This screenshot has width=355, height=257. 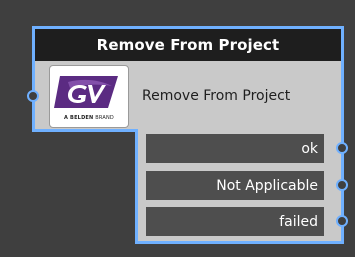 I want to click on node-title-bar: Remove From Project, so click(x=188, y=45).